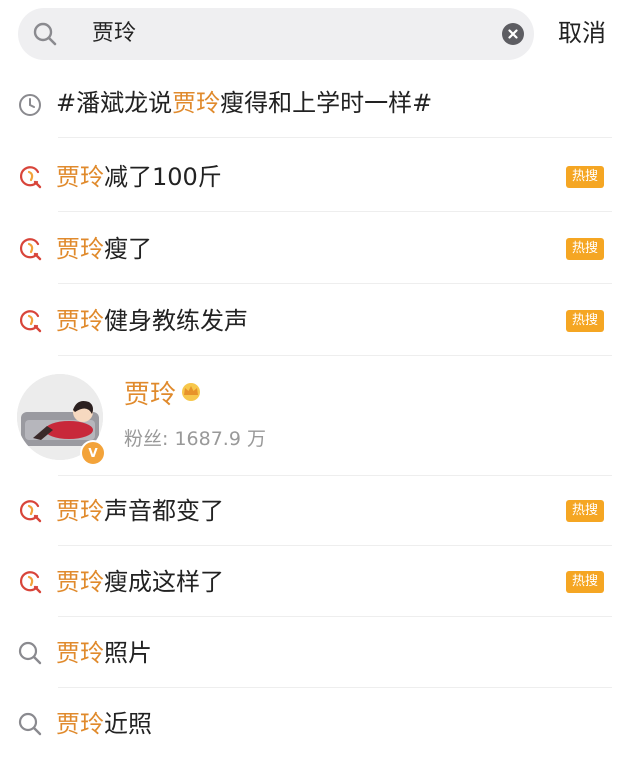 The width and height of the screenshot is (640, 759). Describe the element at coordinates (582, 33) in the screenshot. I see `cancel-button: 取消` at that location.